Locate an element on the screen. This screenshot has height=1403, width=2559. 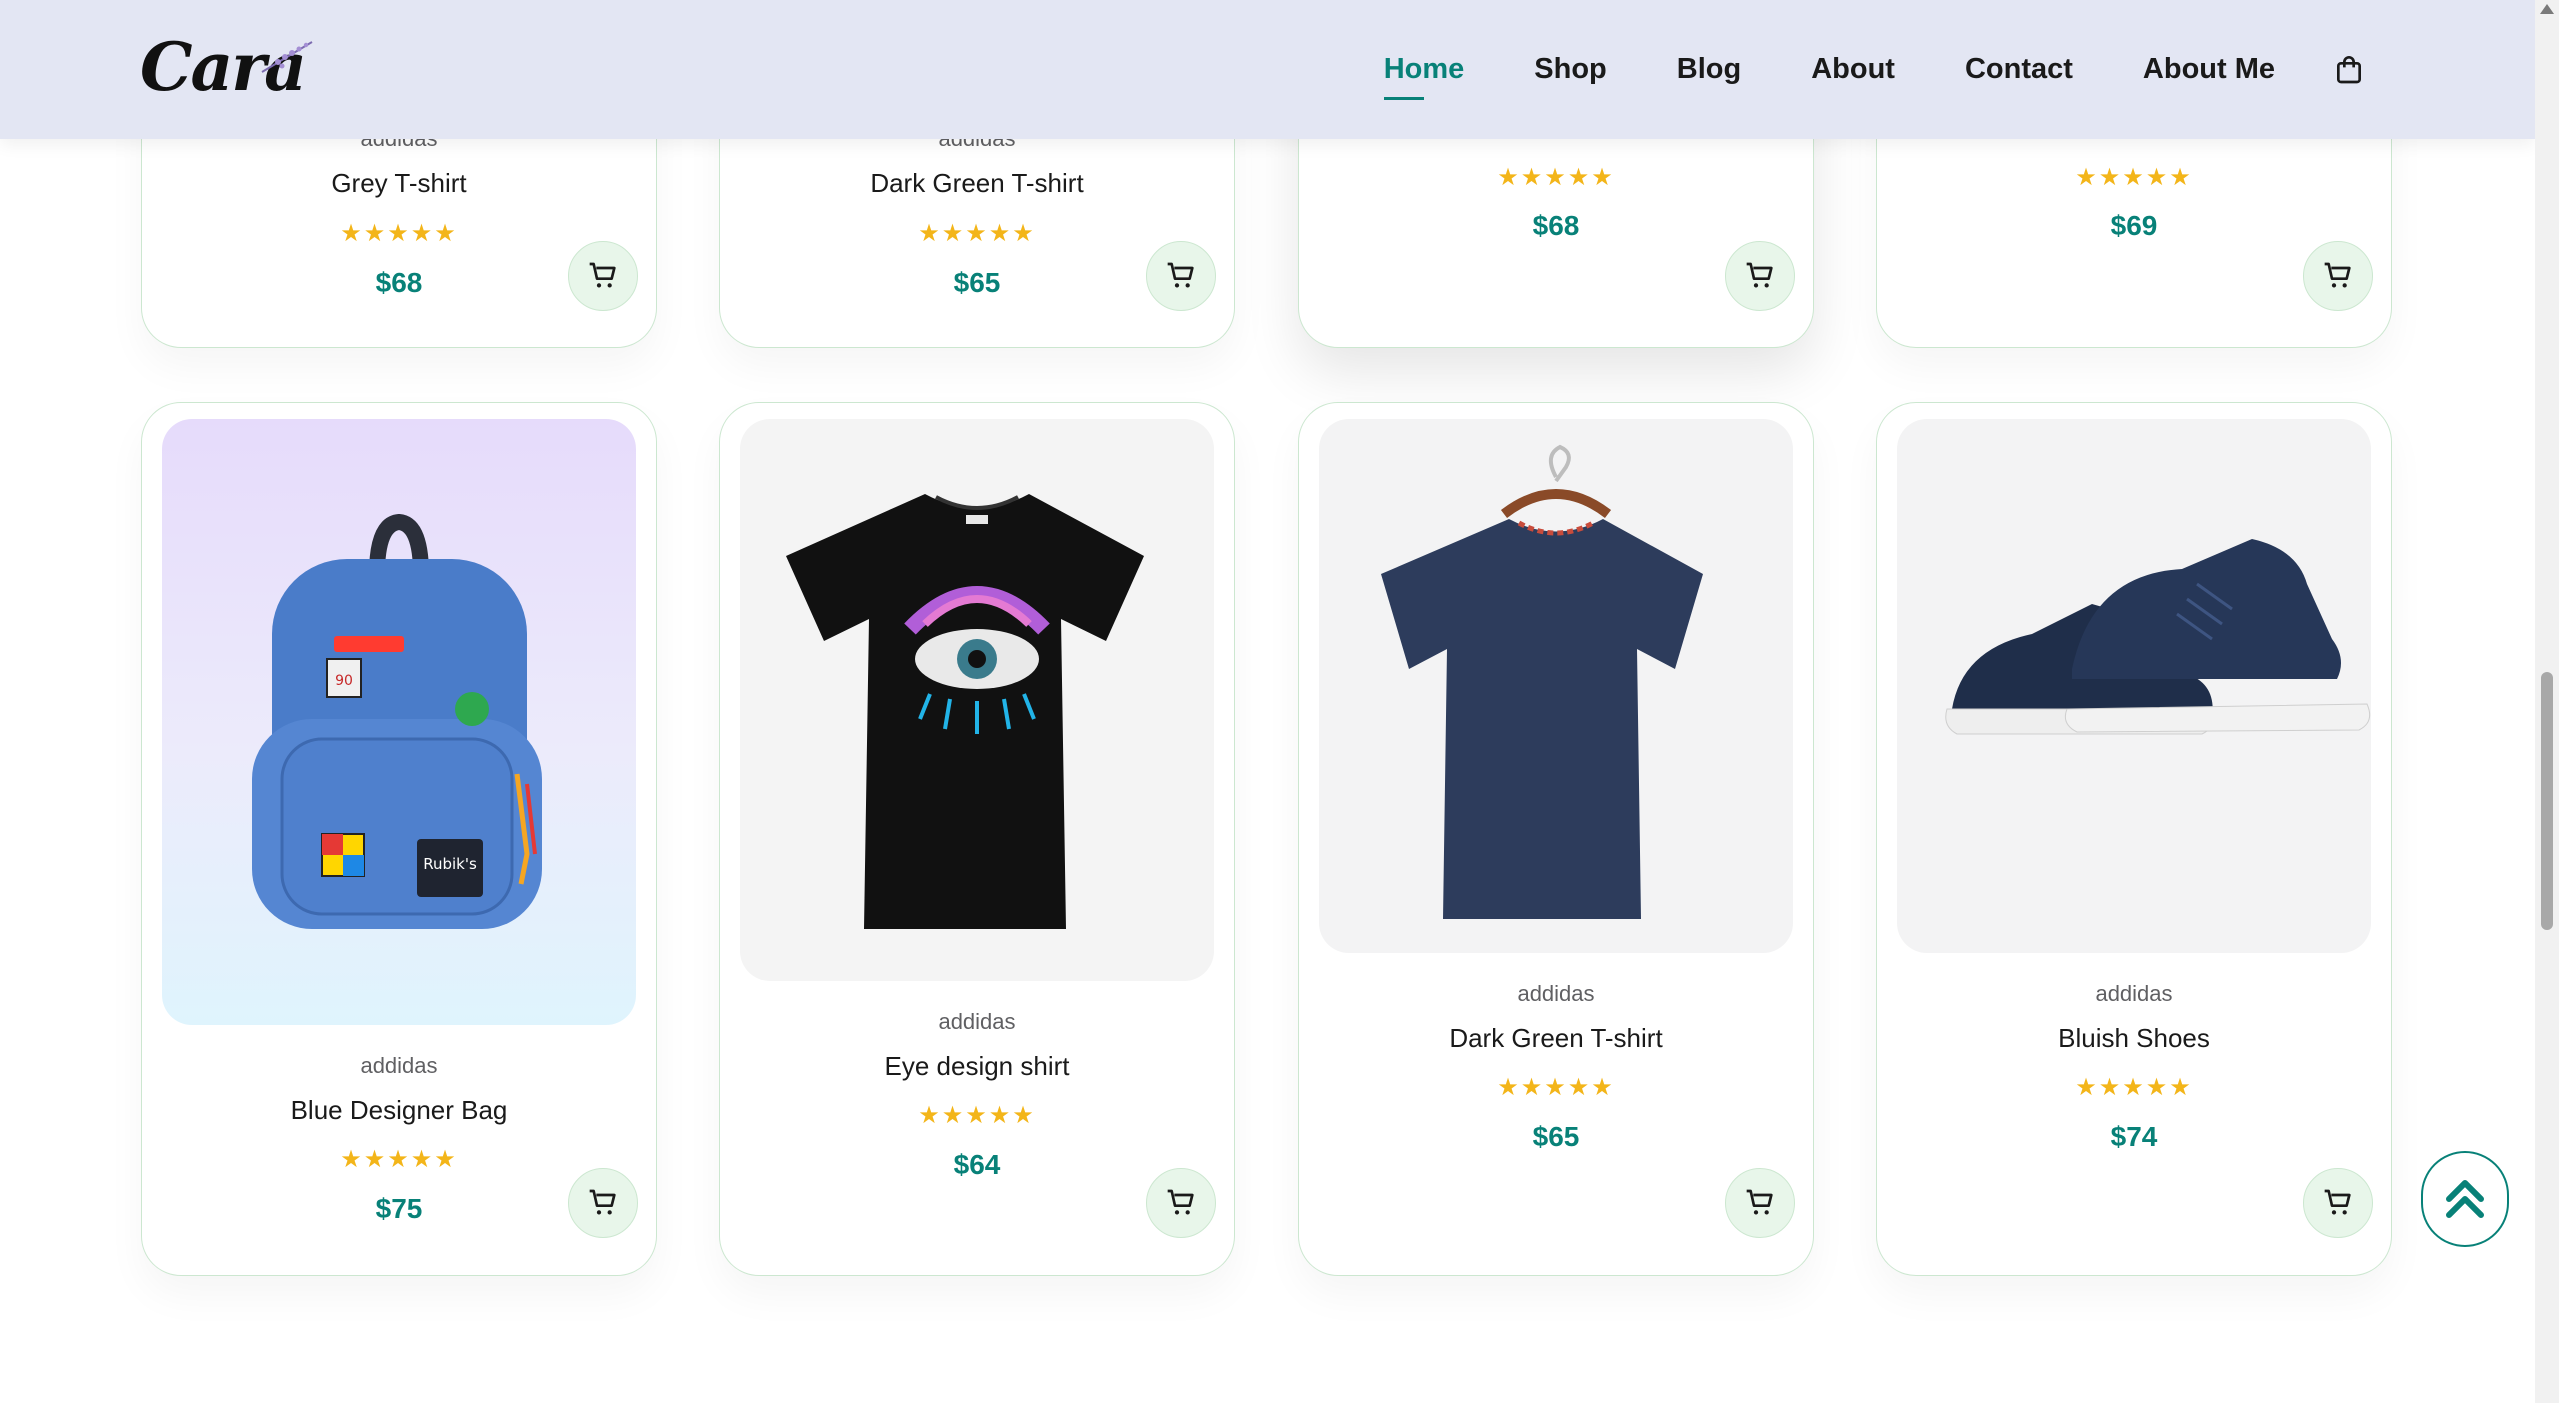
double-chevron-up-icon is located at coordinates (2465, 1199).